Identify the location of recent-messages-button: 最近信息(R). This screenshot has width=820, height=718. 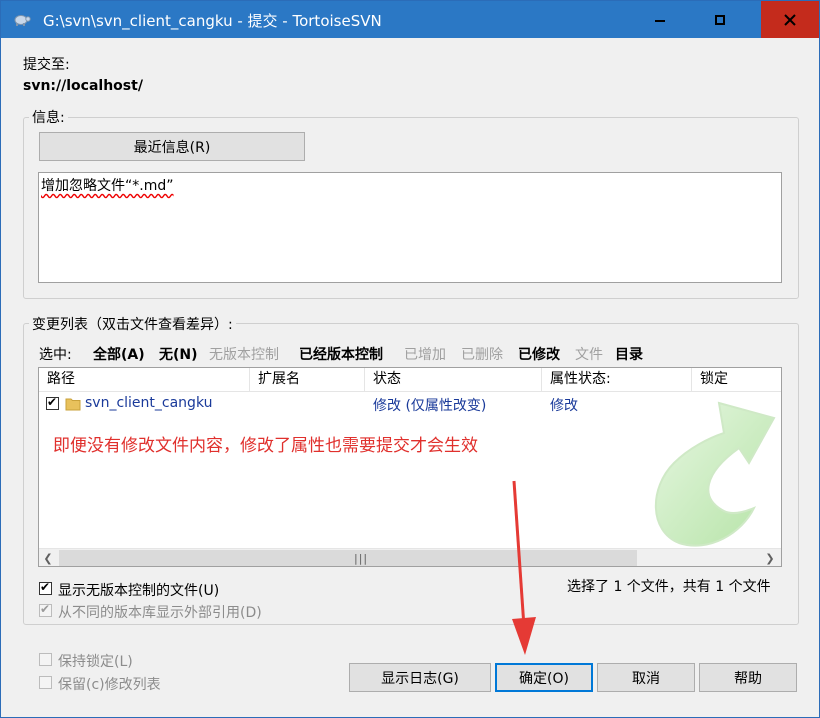
(172, 146).